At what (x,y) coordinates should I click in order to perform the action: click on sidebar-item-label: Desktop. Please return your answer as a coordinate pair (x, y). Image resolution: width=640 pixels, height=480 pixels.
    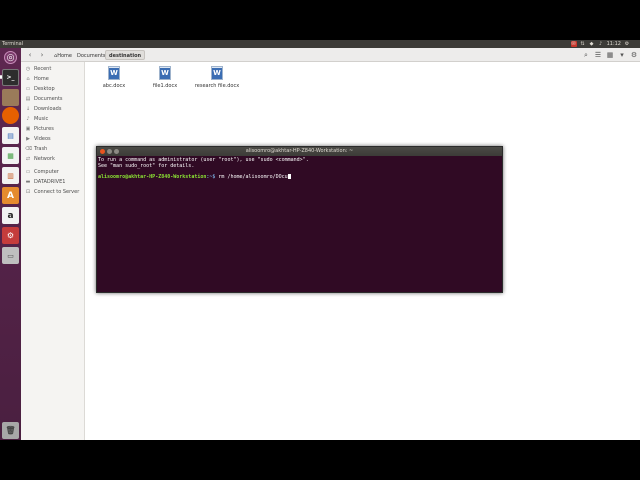
    Looking at the image, I should click on (44, 88).